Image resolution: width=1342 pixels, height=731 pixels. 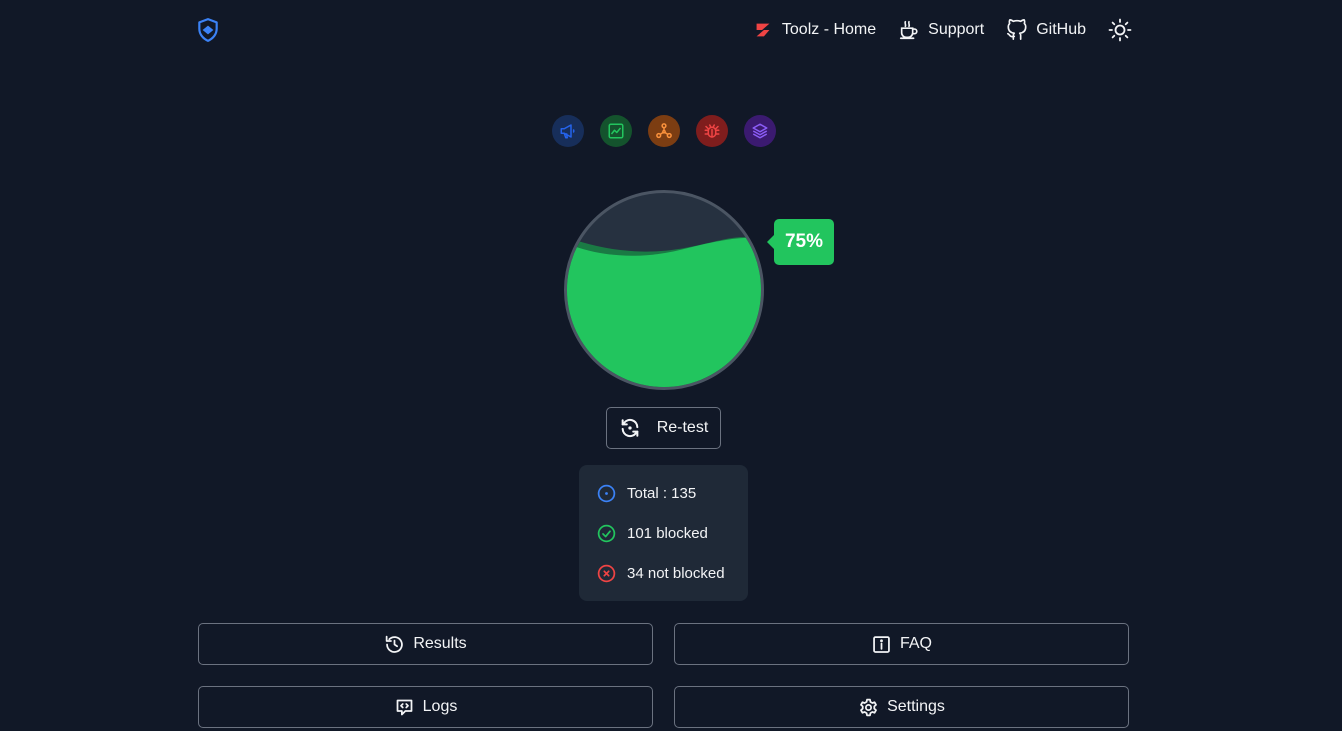 What do you see at coordinates (915, 643) in the screenshot?
I see `faq-label: FAQ` at bounding box center [915, 643].